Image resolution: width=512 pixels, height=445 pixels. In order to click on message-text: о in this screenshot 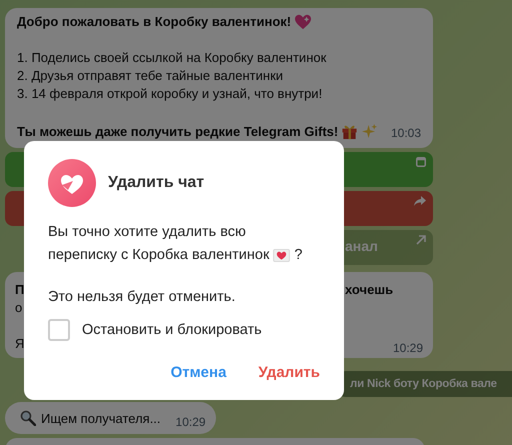, I will do `click(18, 308)`.